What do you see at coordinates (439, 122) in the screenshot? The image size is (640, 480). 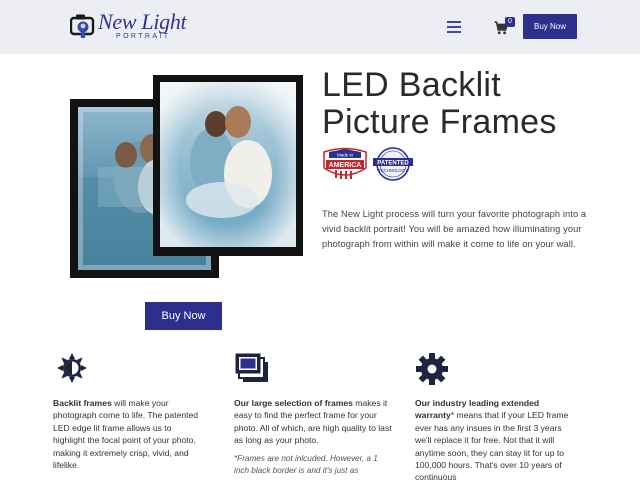 I see `title-line-2: Picture Frames` at bounding box center [439, 122].